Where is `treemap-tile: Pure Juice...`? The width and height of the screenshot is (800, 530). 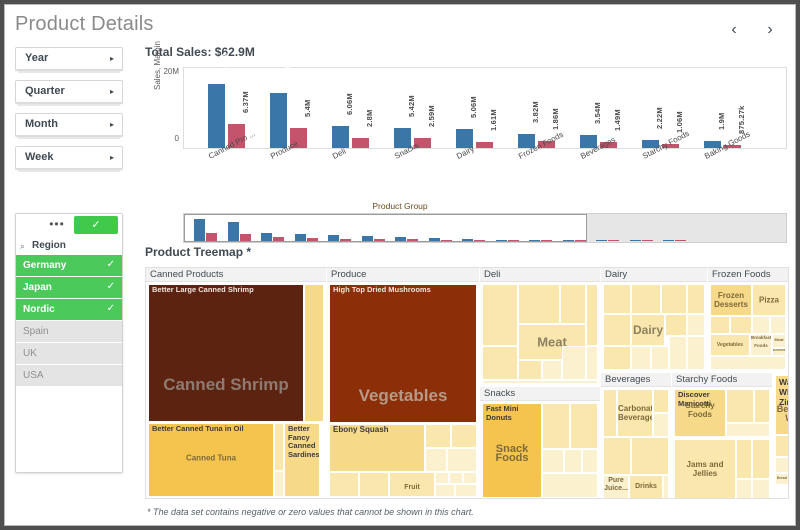
treemap-tile: Pure Juice... is located at coordinates (616, 486).